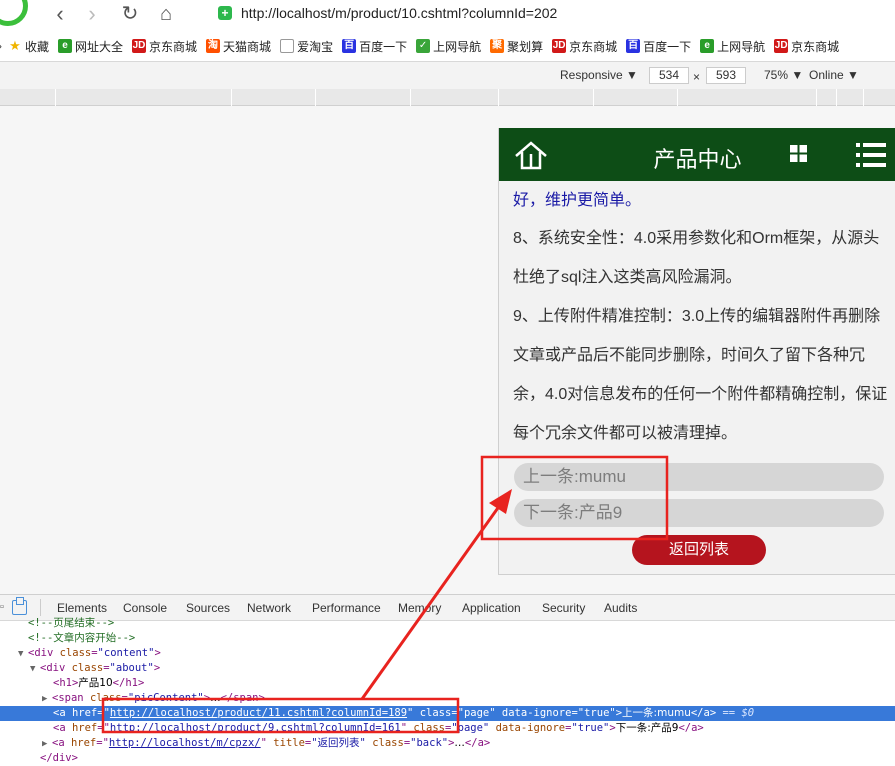 Image resolution: width=895 pixels, height=766 pixels. What do you see at coordinates (447, 638) in the screenshot?
I see `dom-node-comment-article: <!--文章内容开始-->` at bounding box center [447, 638].